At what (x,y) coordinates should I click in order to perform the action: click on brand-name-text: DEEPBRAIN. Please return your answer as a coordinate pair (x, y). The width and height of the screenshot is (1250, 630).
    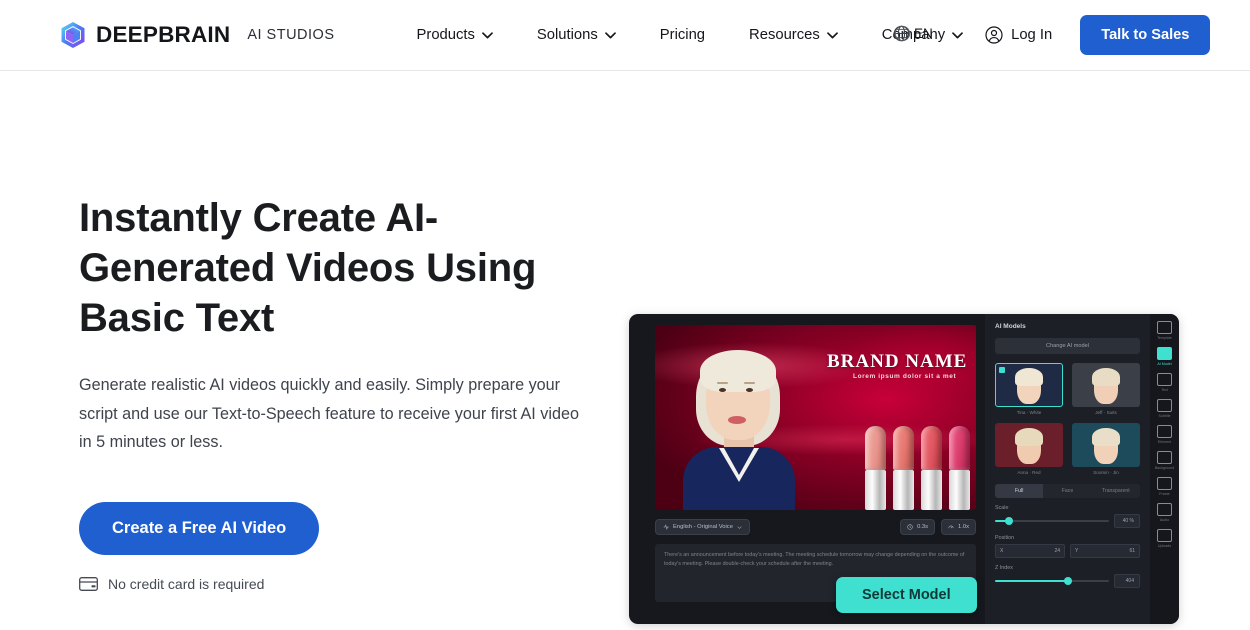
    Looking at the image, I should click on (163, 34).